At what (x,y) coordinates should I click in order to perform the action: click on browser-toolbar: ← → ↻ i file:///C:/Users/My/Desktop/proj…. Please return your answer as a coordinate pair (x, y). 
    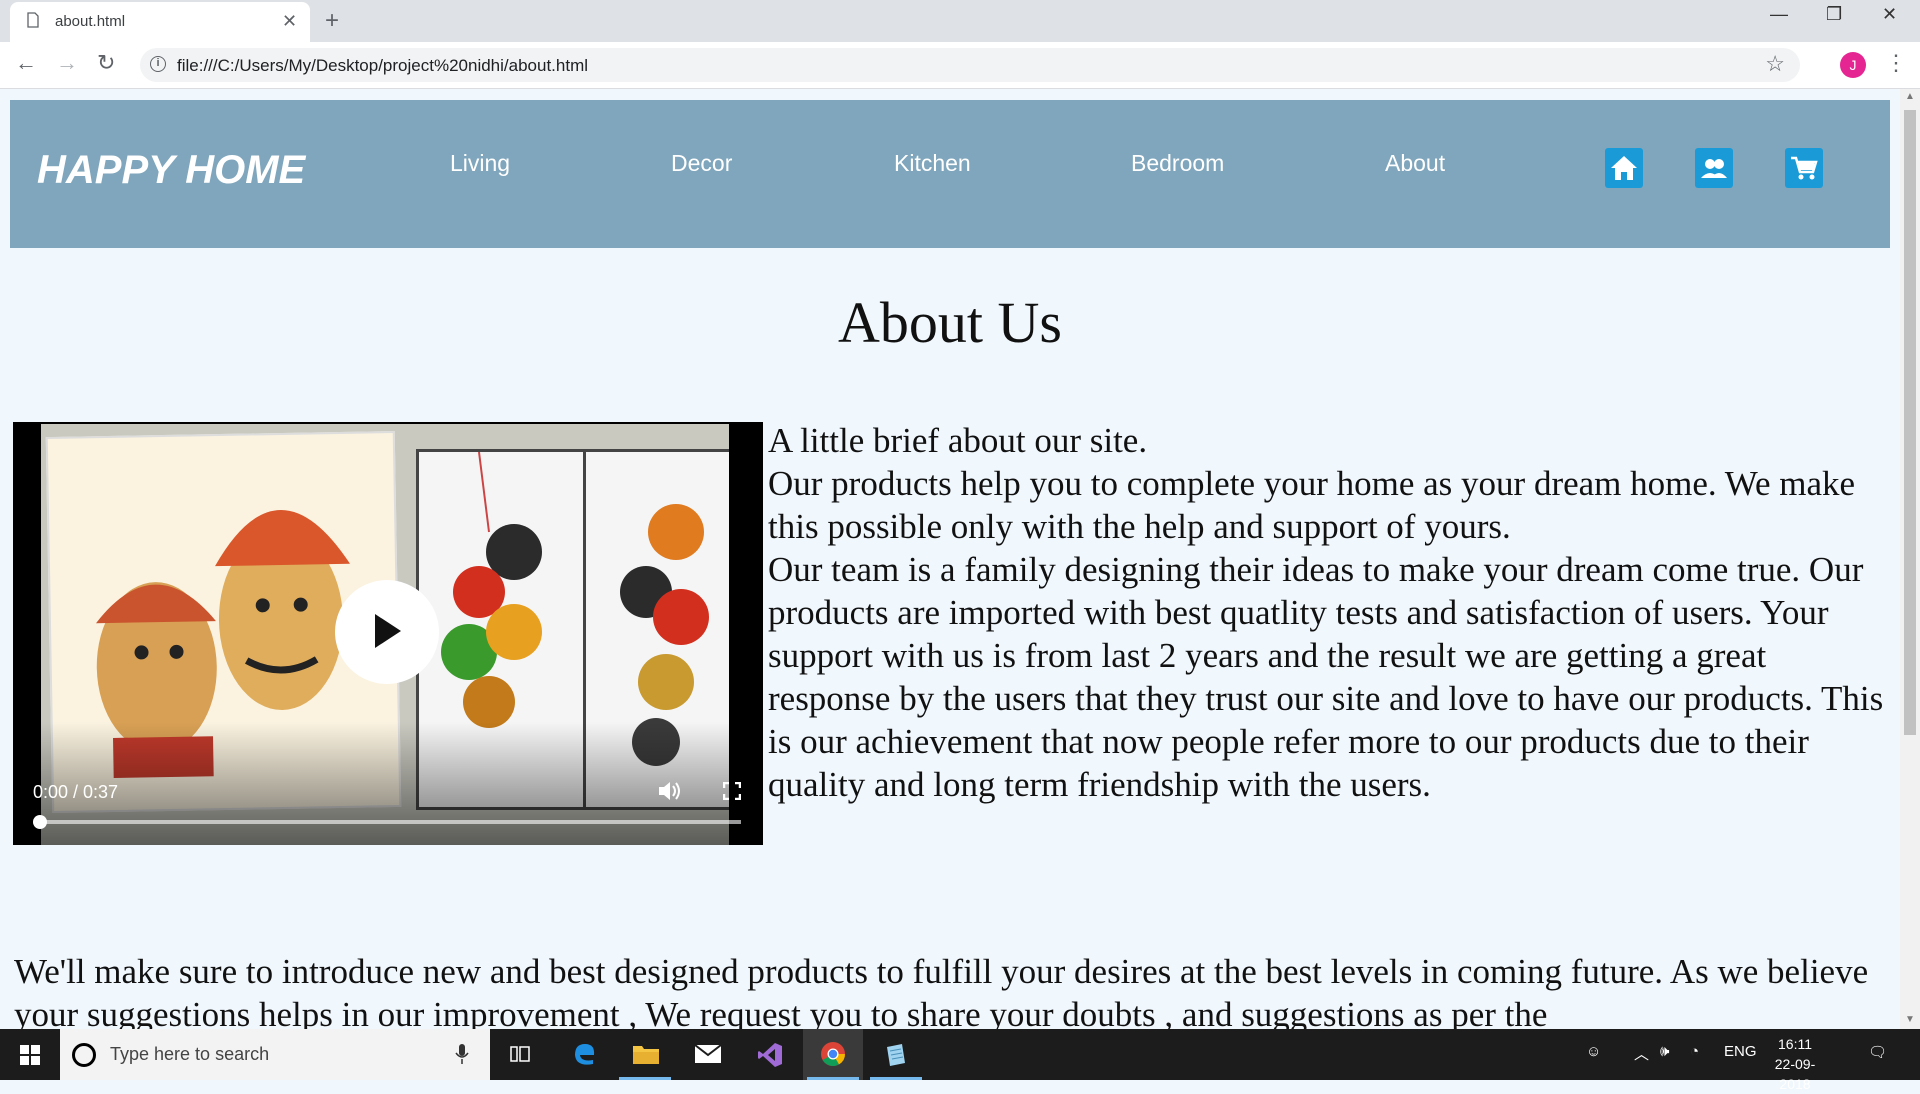
    Looking at the image, I should click on (960, 65).